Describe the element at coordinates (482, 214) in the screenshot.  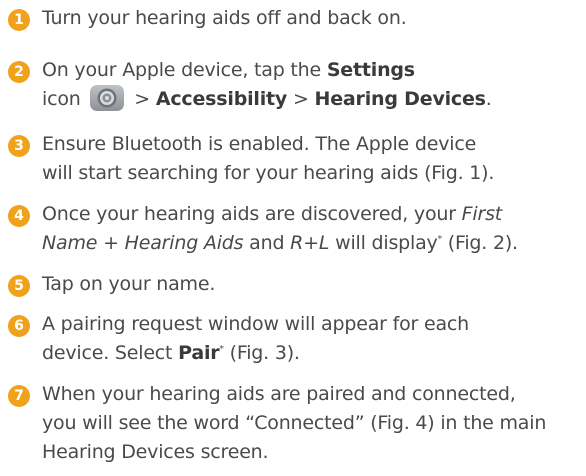
I see `first-label: First` at that location.